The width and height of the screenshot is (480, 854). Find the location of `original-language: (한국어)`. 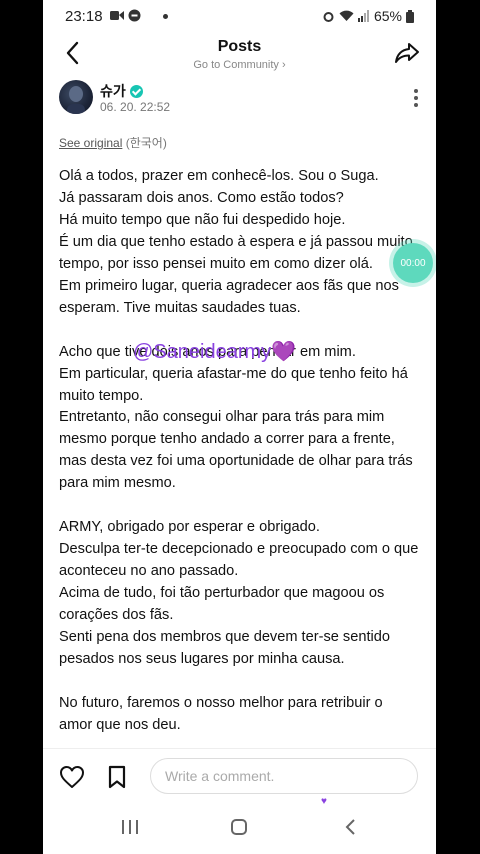

original-language: (한국어) is located at coordinates (146, 143).